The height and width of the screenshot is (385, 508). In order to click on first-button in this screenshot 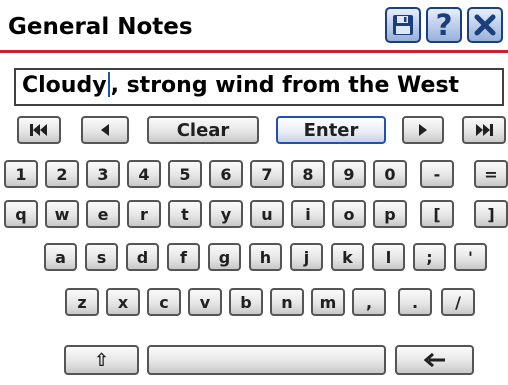, I will do `click(39, 130)`.